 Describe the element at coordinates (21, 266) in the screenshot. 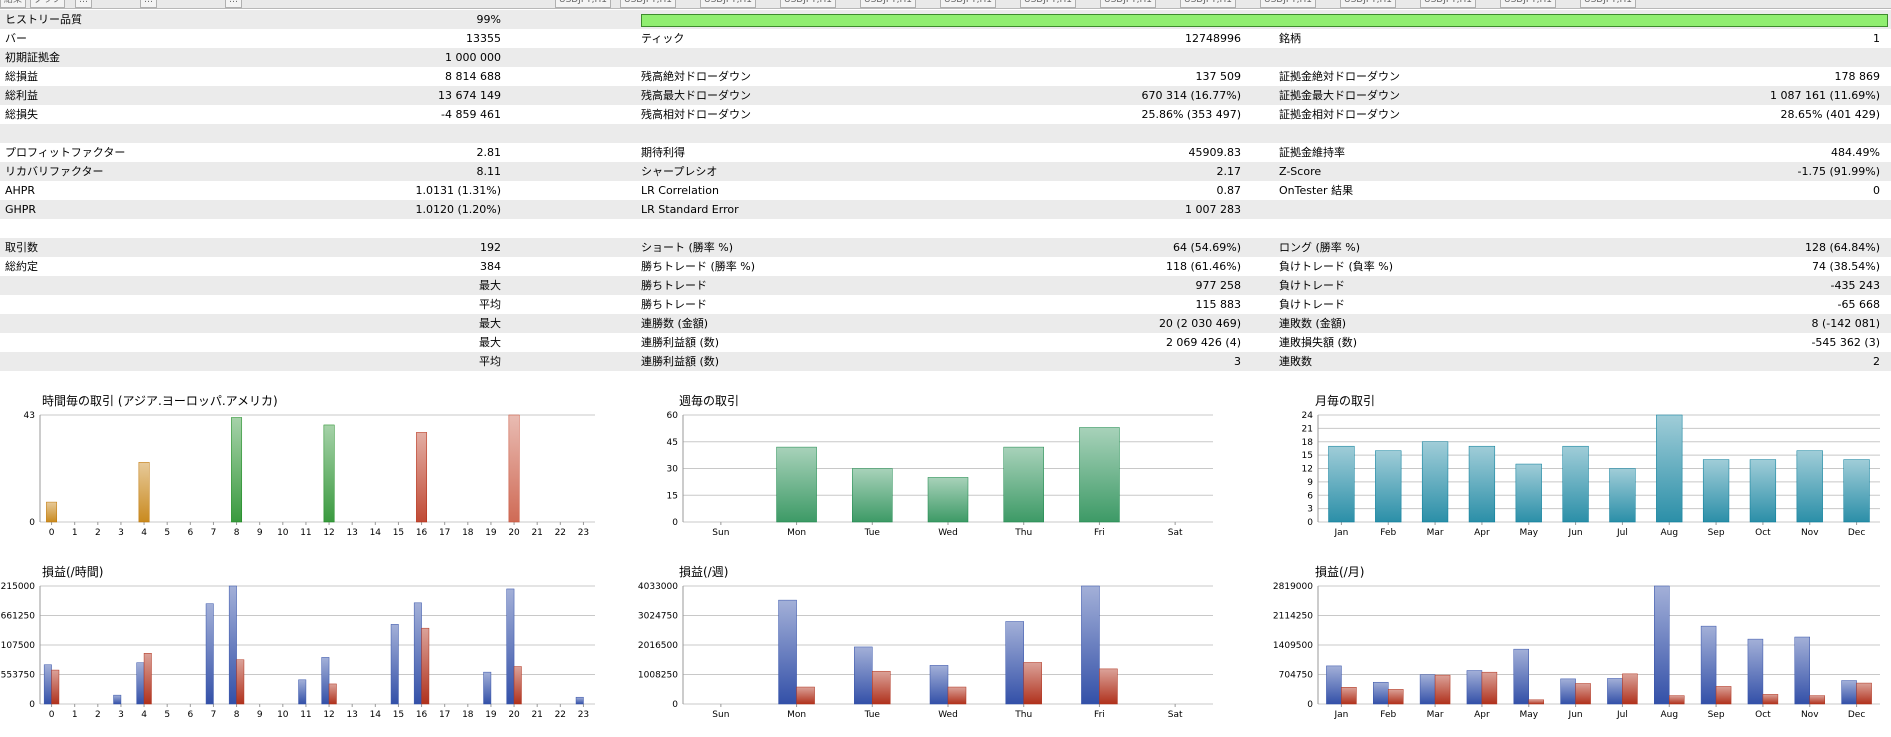

I see `stat-label-col1: 総約定` at that location.